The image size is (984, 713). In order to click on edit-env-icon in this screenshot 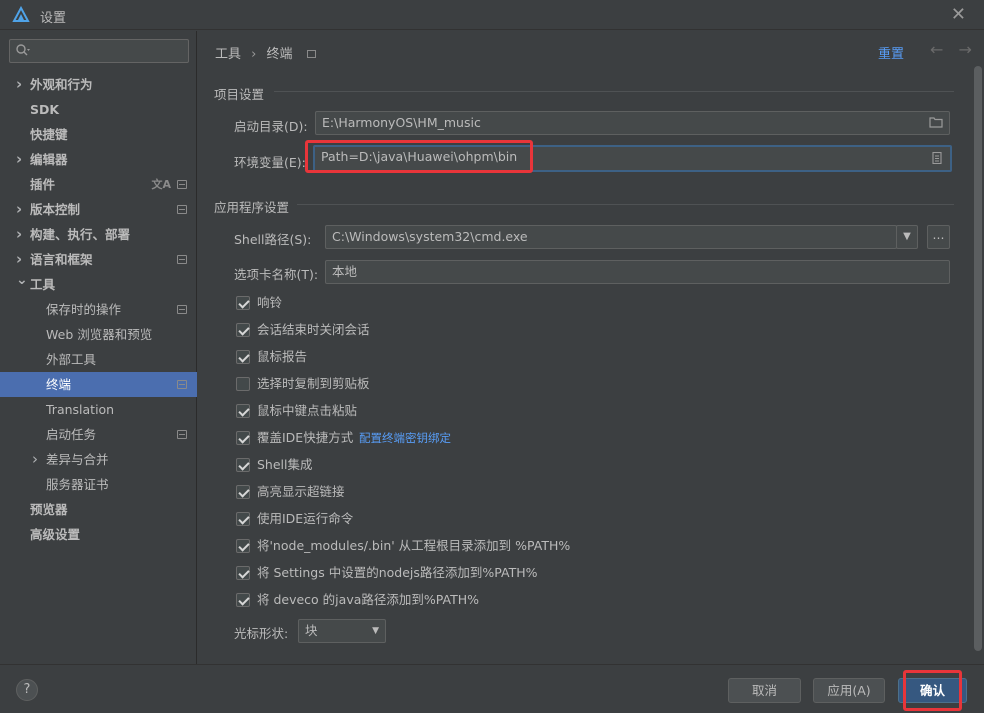, I will do `click(937, 158)`.